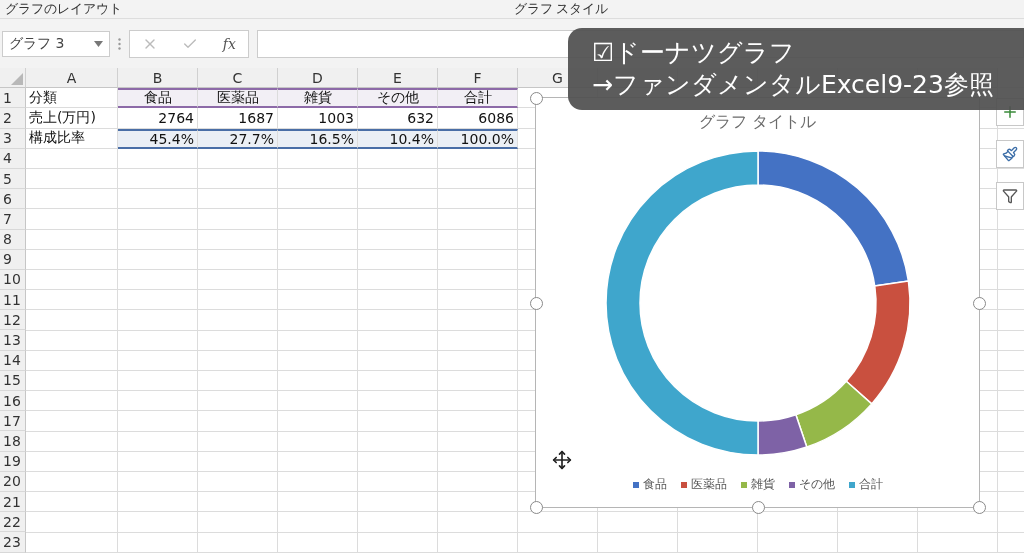 This screenshot has width=1024, height=555. I want to click on row-header: 6, so click(13, 199).